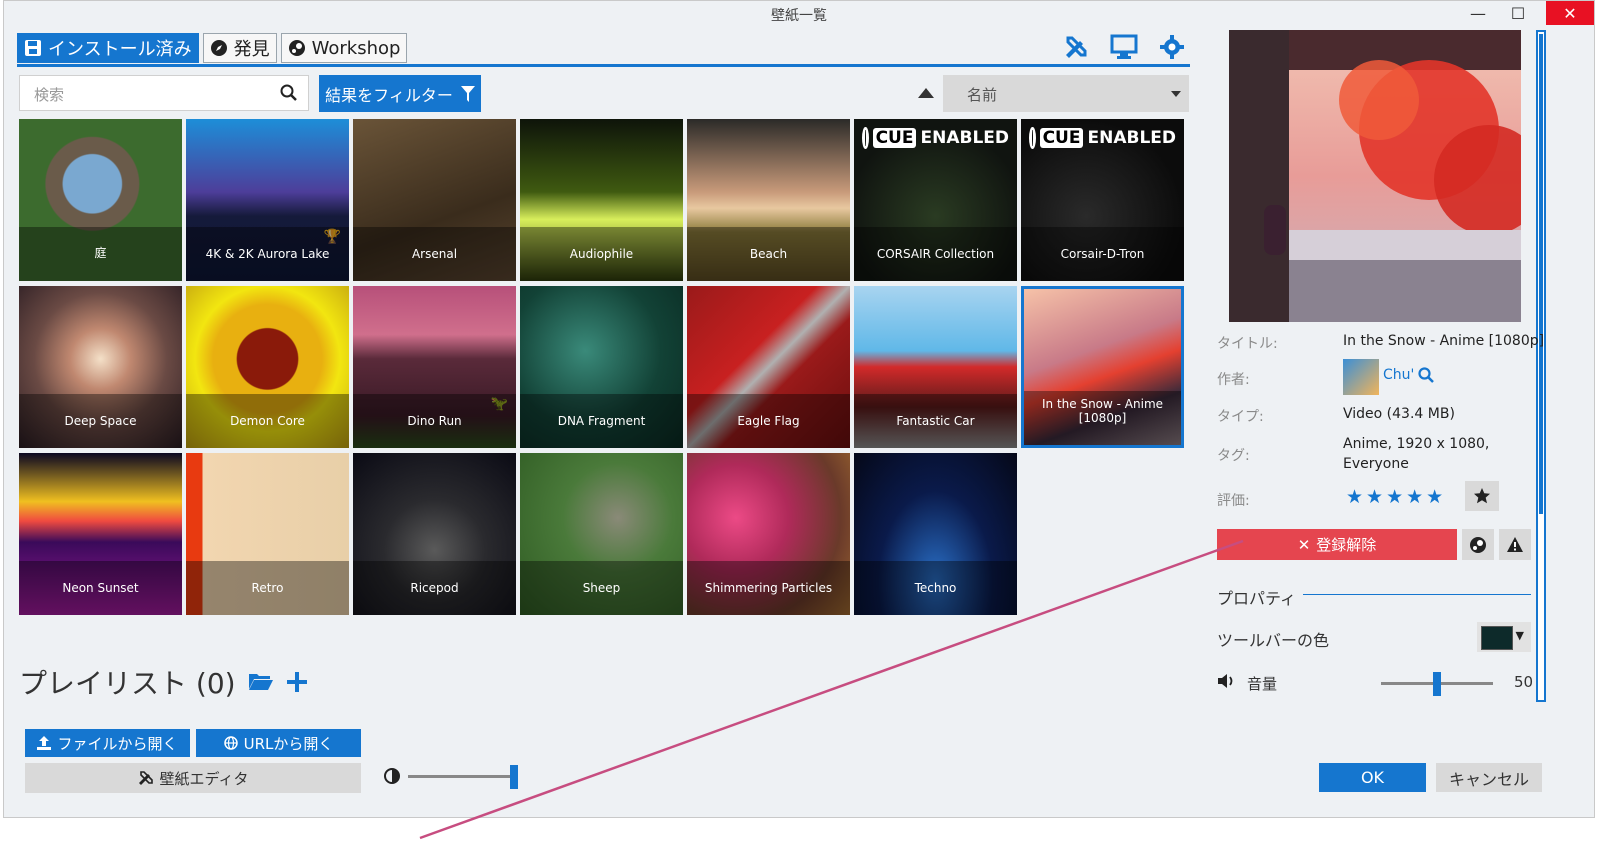 Image resolution: width=1600 pixels, height=855 pixels. I want to click on sort-dropdown: 名前, so click(1066, 93).